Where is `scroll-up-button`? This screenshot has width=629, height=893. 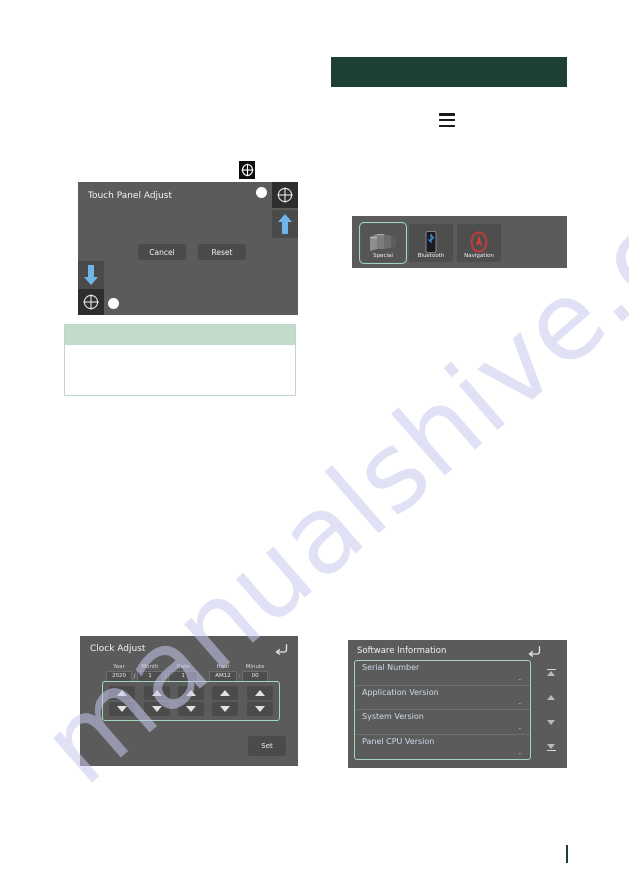
scroll-up-button is located at coordinates (551, 698).